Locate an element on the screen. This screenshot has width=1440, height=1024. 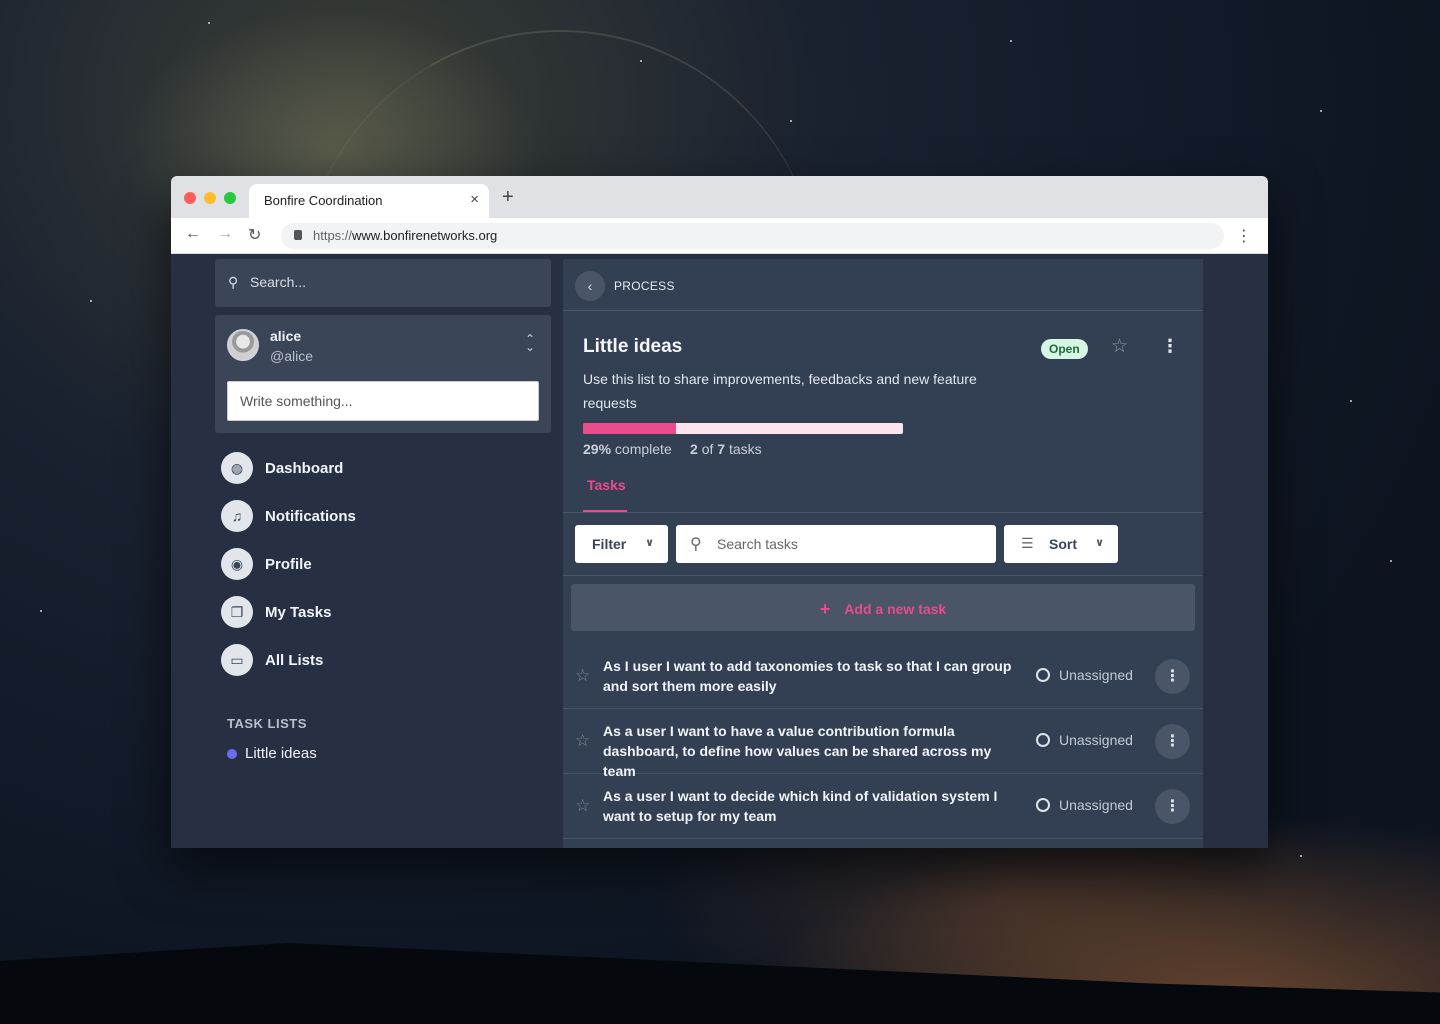
filter-label: Filter is located at coordinates (609, 544).